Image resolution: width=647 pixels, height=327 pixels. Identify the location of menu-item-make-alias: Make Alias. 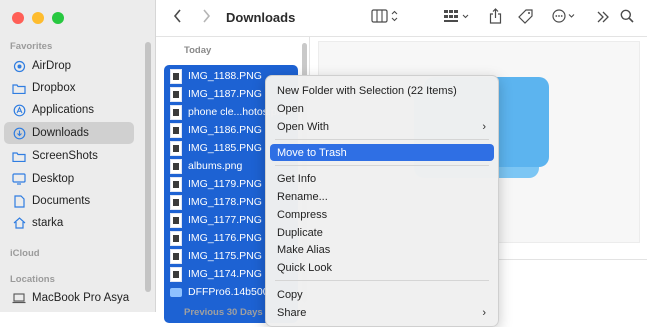
(382, 249).